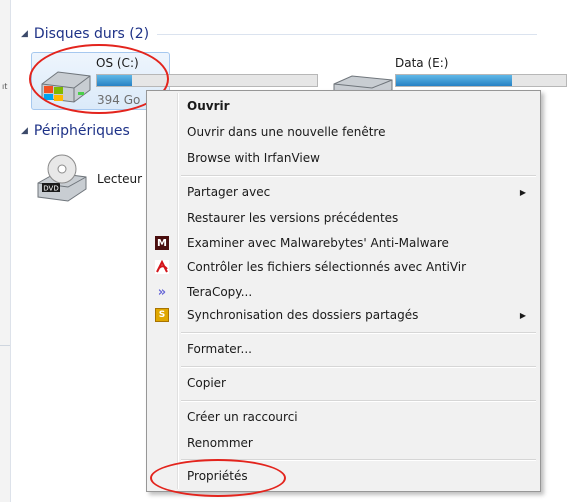 This screenshot has width=576, height=502. I want to click on drive-e-usage-fill, so click(454, 80).